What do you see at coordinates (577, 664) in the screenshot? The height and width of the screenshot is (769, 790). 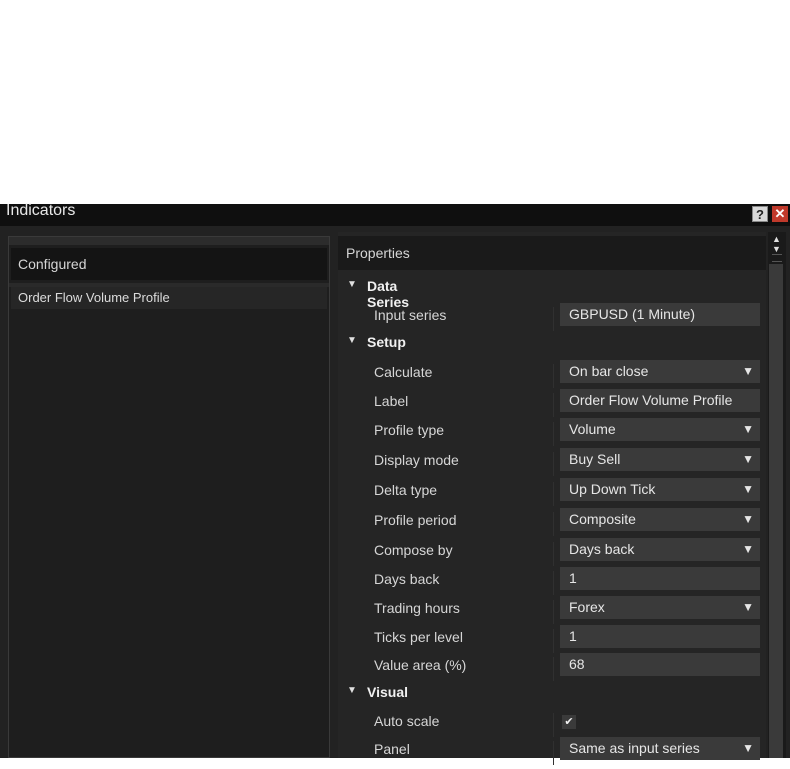 I see `field-value: 68` at bounding box center [577, 664].